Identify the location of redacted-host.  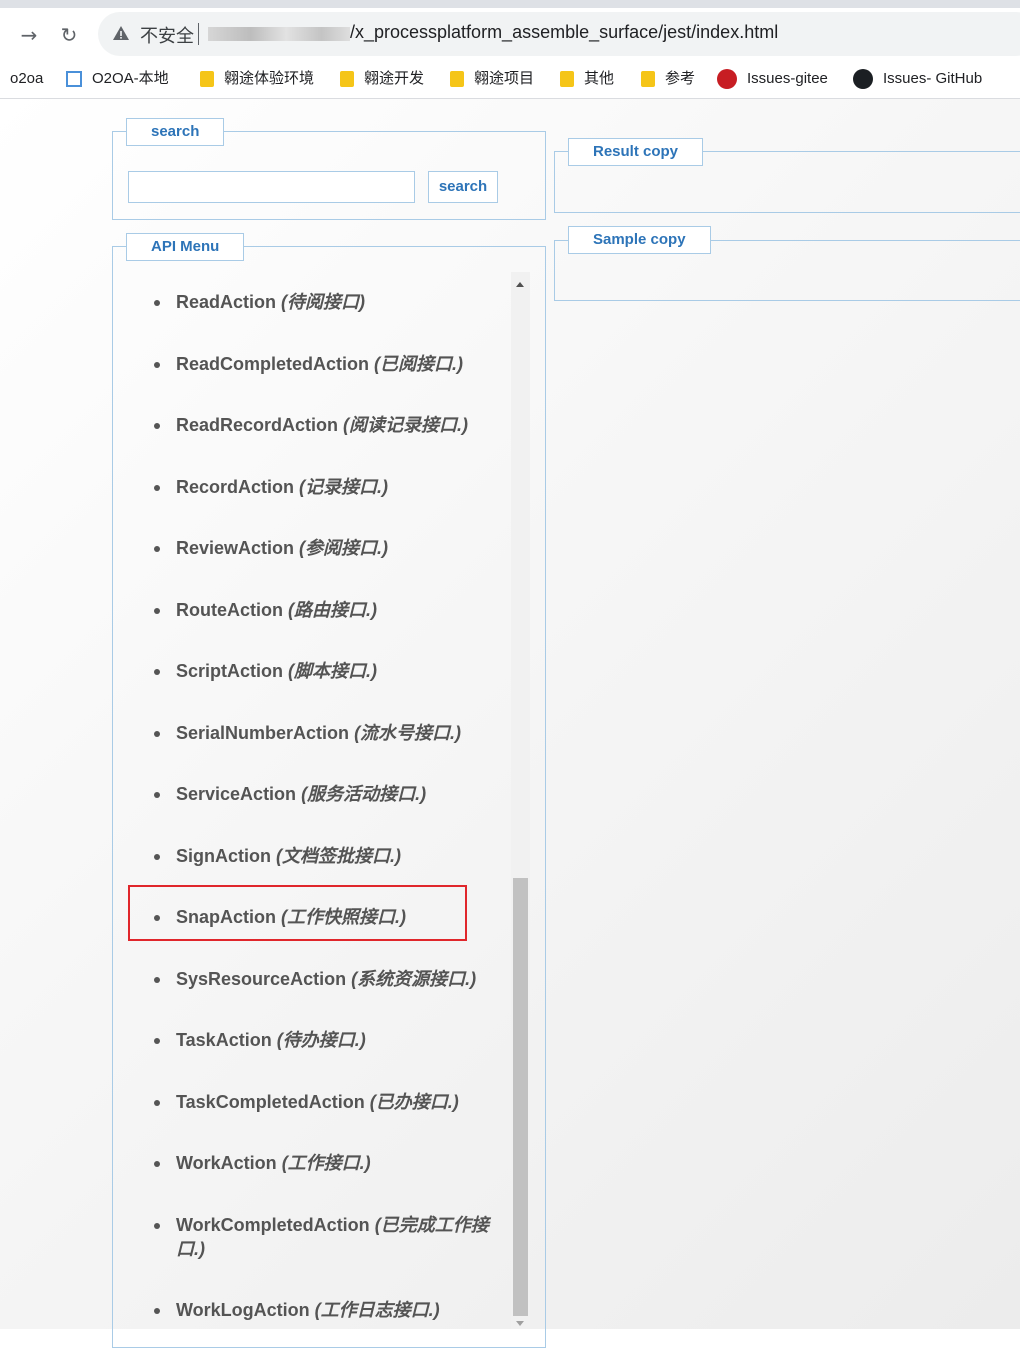
(279, 34).